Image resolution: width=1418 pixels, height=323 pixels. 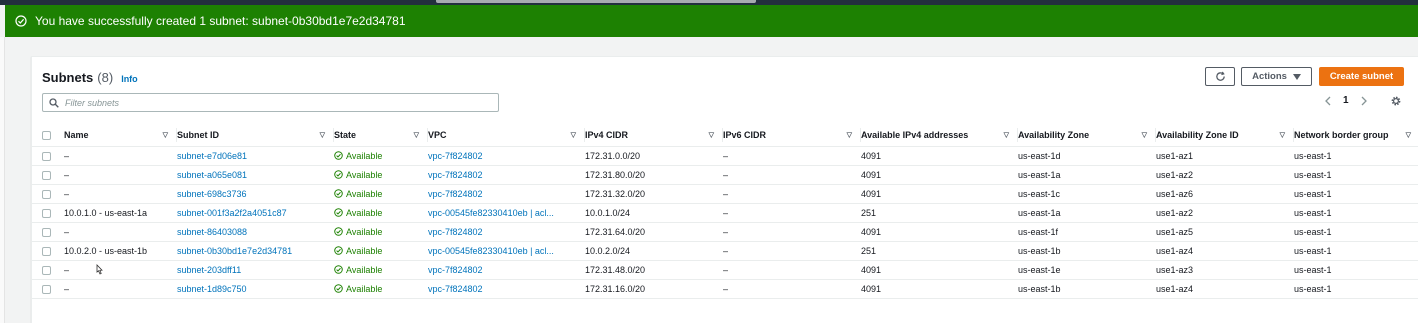 What do you see at coordinates (212, 289) in the screenshot?
I see `subnet-id-link: subnet-1d89c750` at bounding box center [212, 289].